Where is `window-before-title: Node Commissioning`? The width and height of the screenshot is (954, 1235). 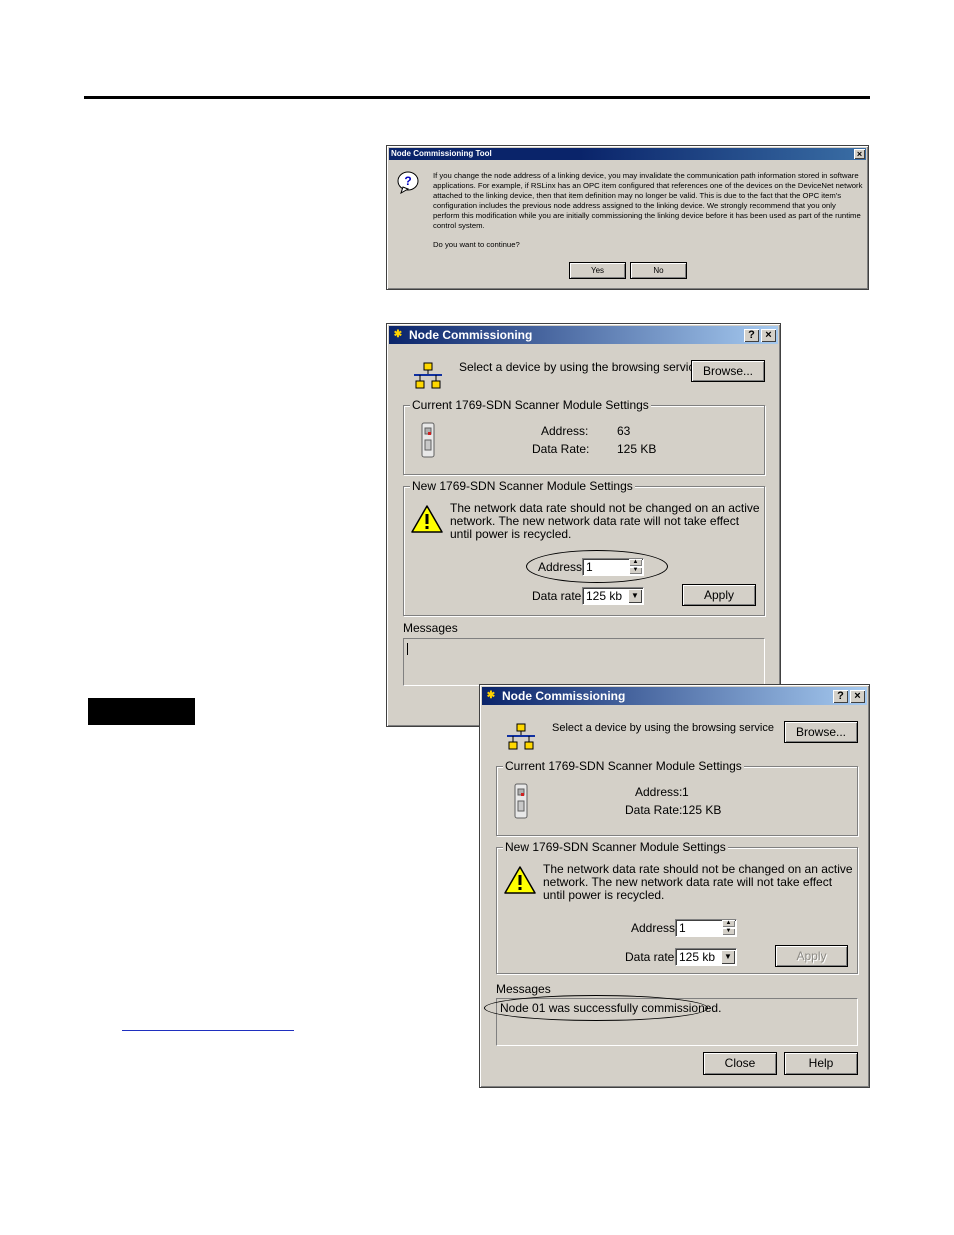 window-before-title: Node Commissioning is located at coordinates (471, 335).